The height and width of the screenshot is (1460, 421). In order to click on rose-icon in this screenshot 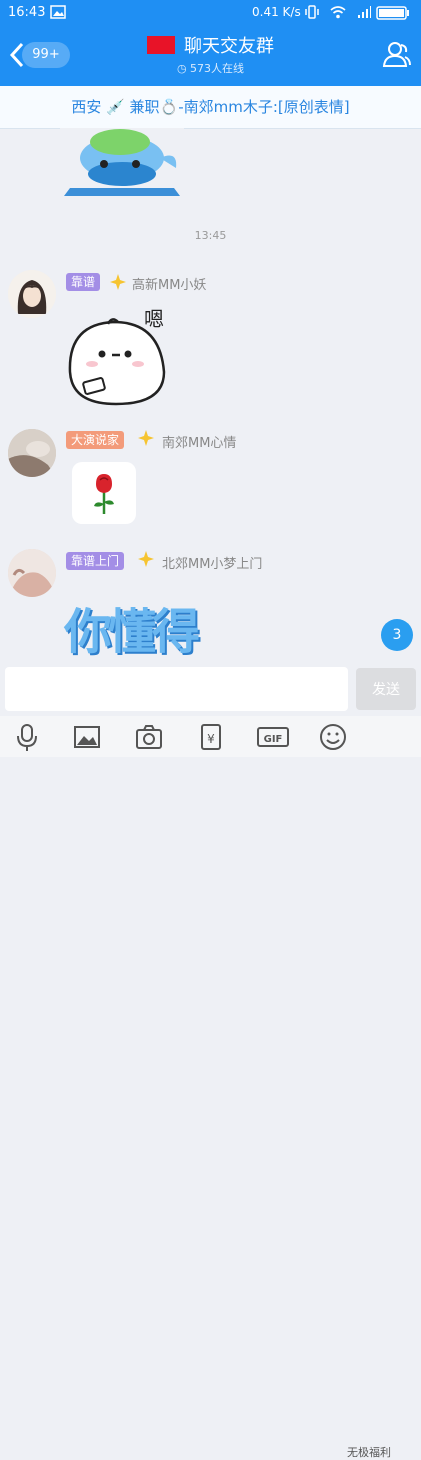, I will do `click(104, 494)`.